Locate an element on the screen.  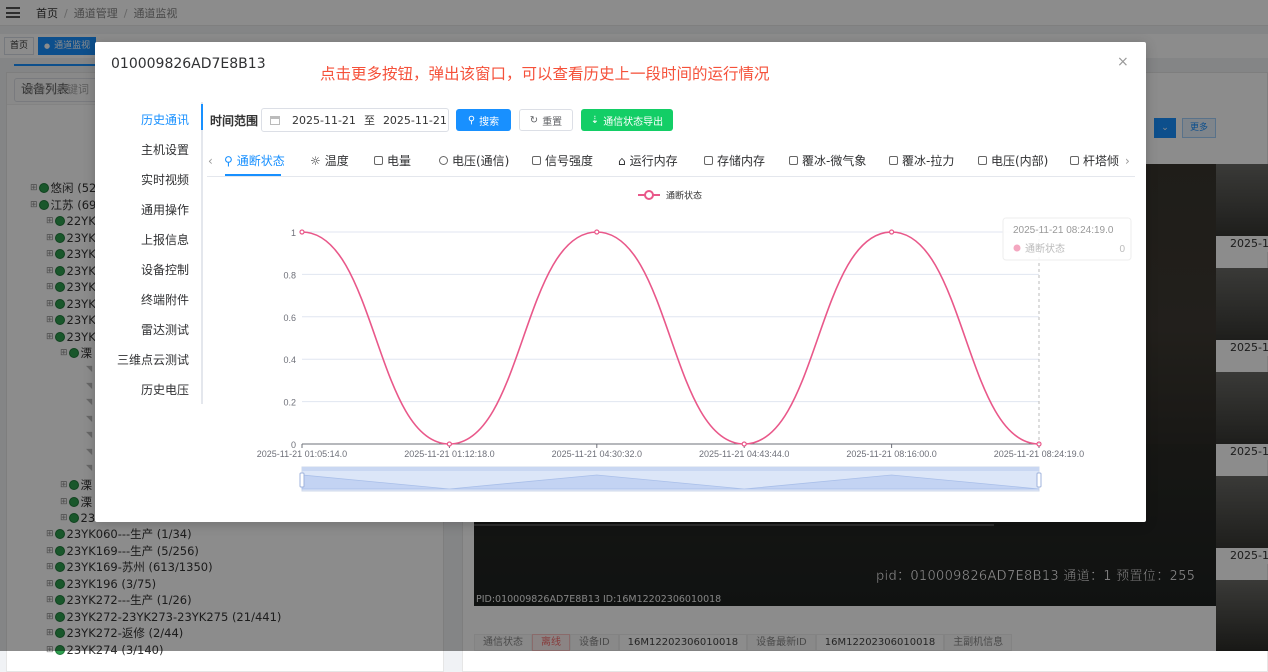
date-range-picker: 2025-11-21 至 2025-11-21 is located at coordinates (355, 120).